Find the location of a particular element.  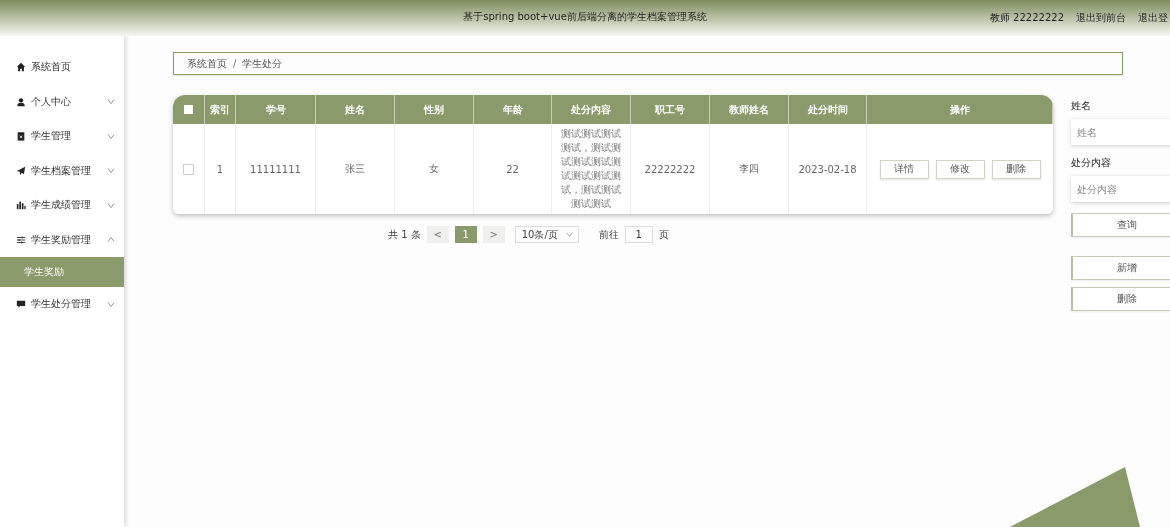

field-label: 处分内容 is located at coordinates (1091, 163).